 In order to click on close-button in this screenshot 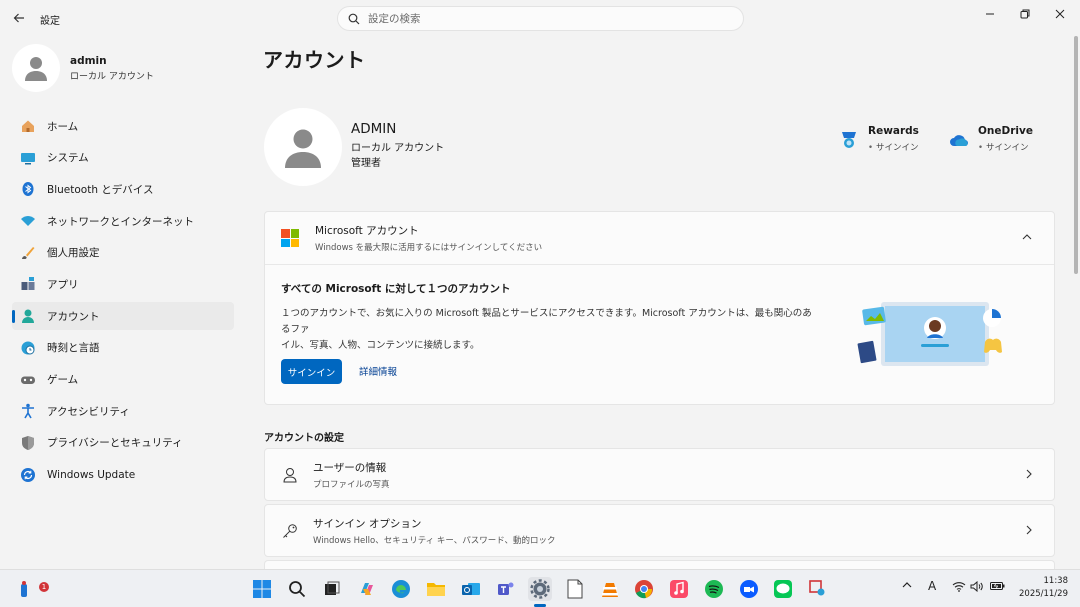, I will do `click(1060, 14)`.